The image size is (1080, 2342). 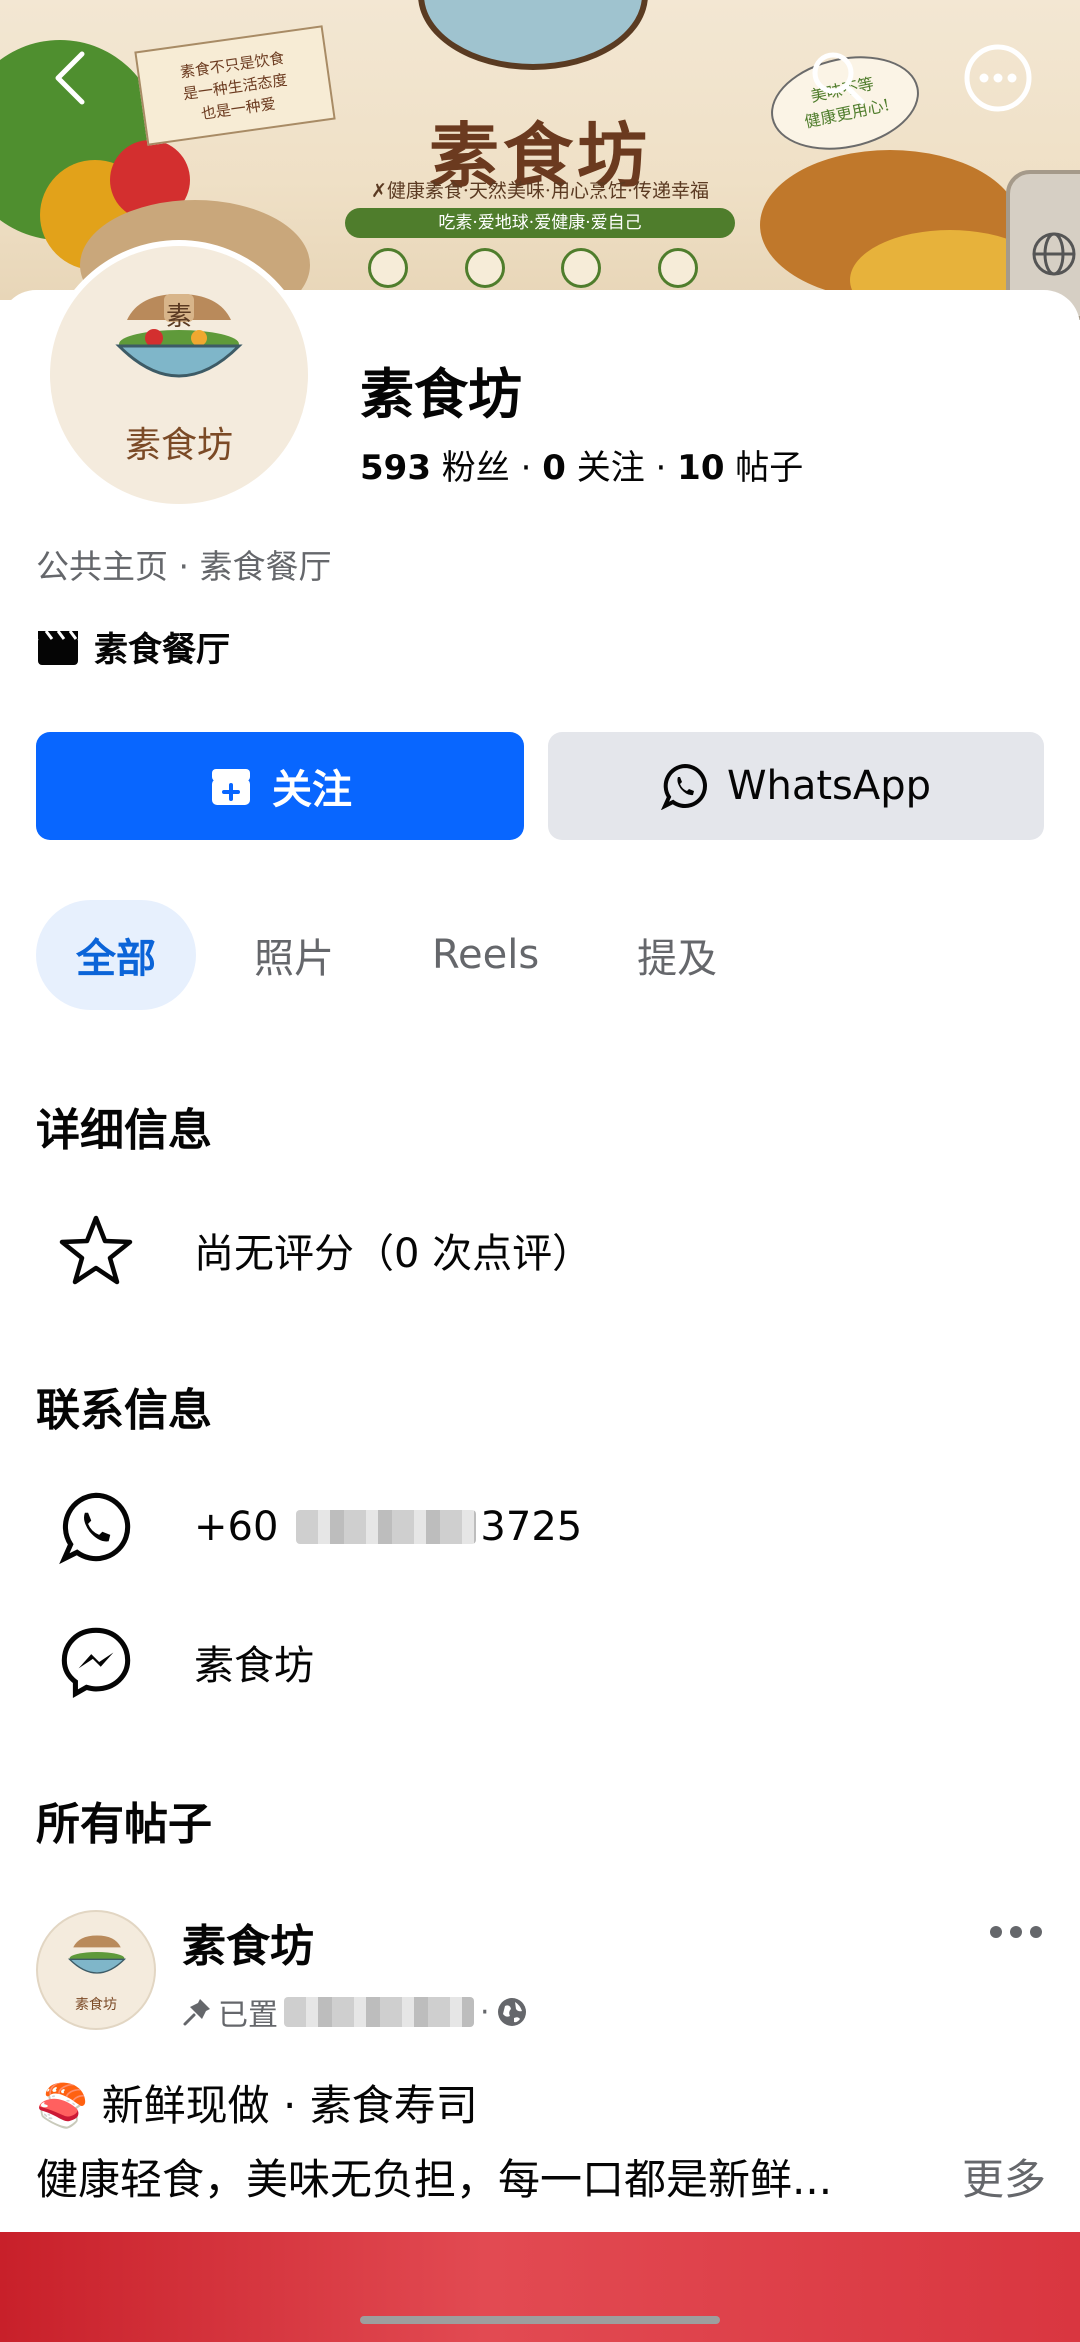 I want to click on posts-label: 帖子, so click(x=769, y=468).